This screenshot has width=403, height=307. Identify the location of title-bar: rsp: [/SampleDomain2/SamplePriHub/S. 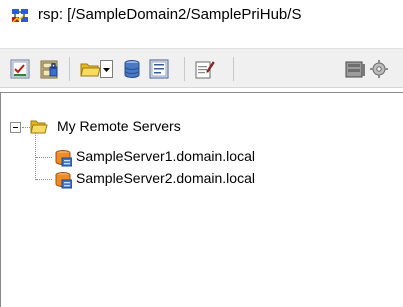
(201, 15).